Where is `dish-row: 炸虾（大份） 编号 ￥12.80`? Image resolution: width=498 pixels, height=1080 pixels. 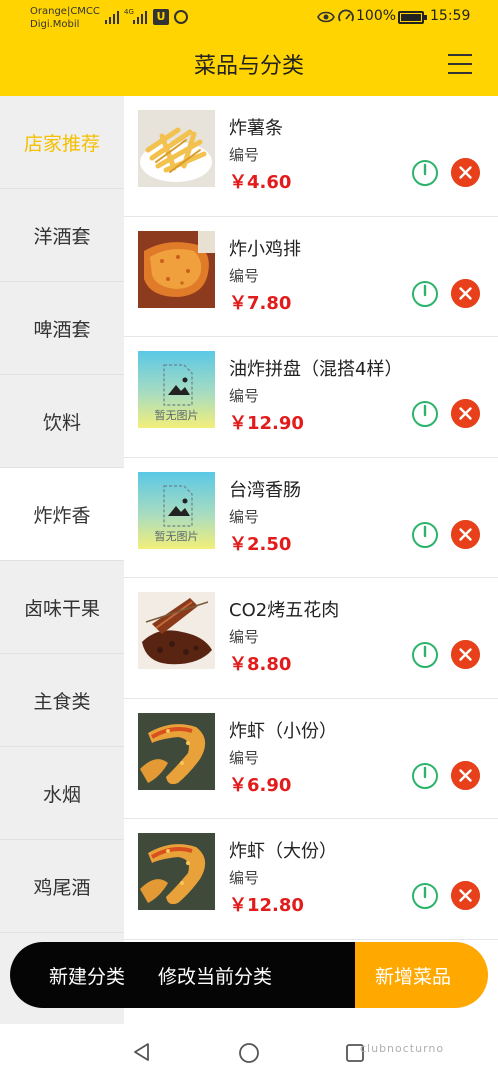
dish-row: 炸虾（大份） 编号 ￥12.80 is located at coordinates (311, 879).